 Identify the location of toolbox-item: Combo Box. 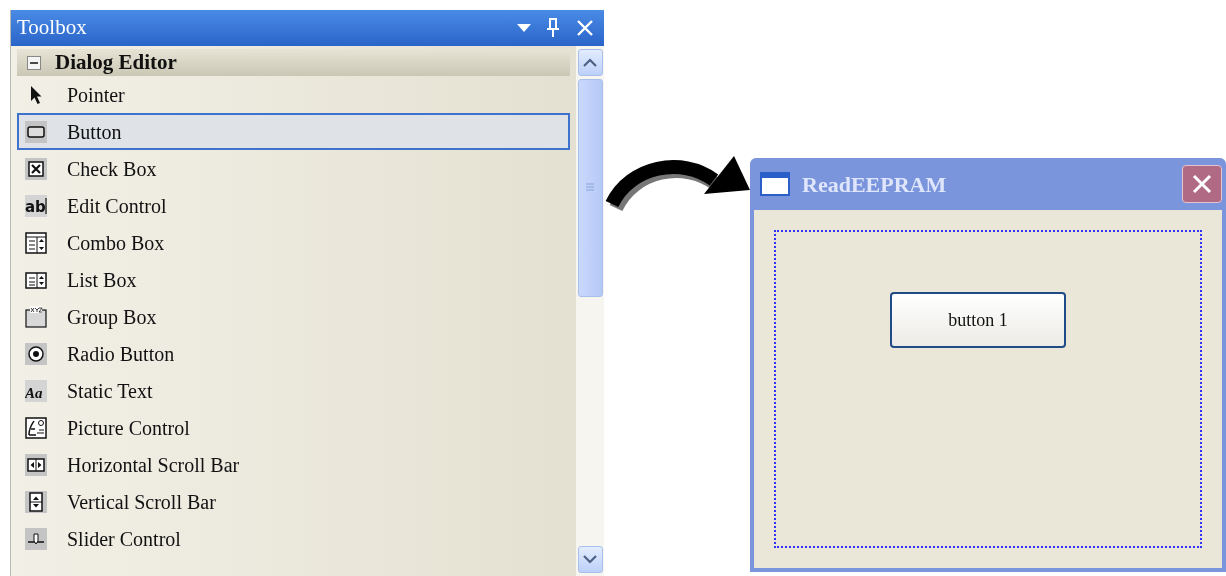
(293, 242).